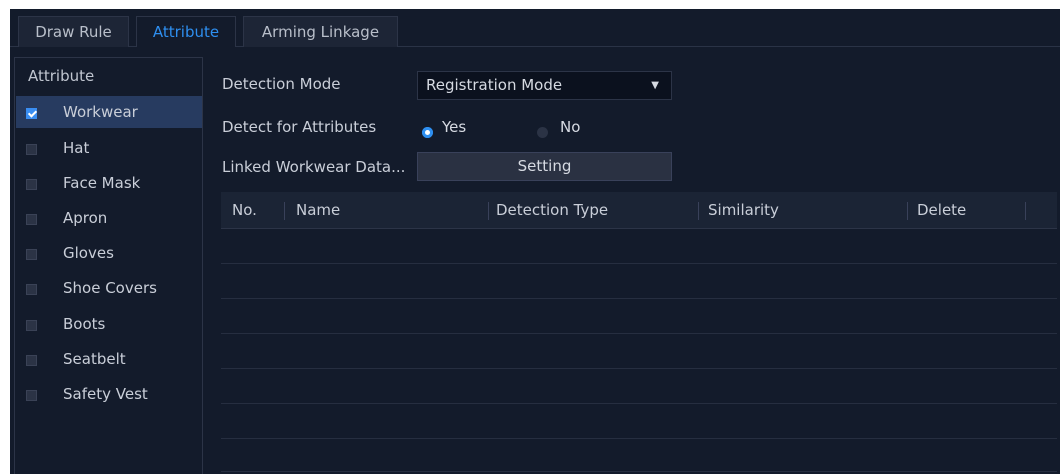  What do you see at coordinates (109, 148) in the screenshot?
I see `attribute-item-hat: Hat` at bounding box center [109, 148].